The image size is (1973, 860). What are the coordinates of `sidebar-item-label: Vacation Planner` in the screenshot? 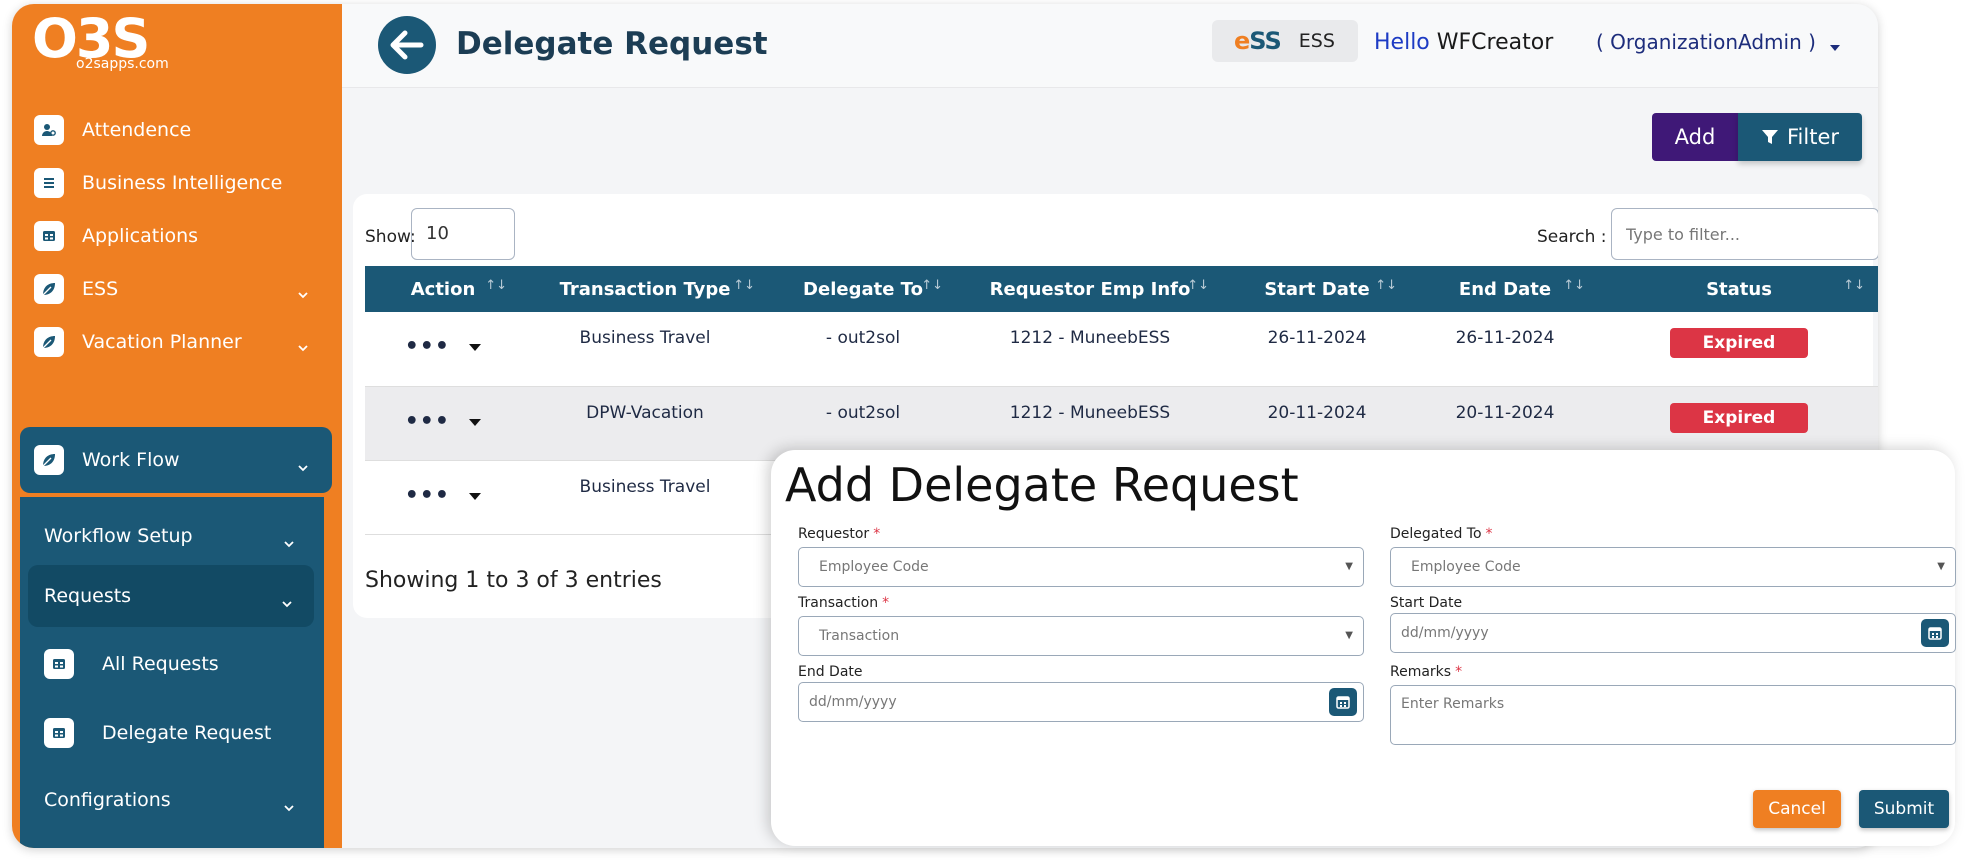 It's located at (162, 342).